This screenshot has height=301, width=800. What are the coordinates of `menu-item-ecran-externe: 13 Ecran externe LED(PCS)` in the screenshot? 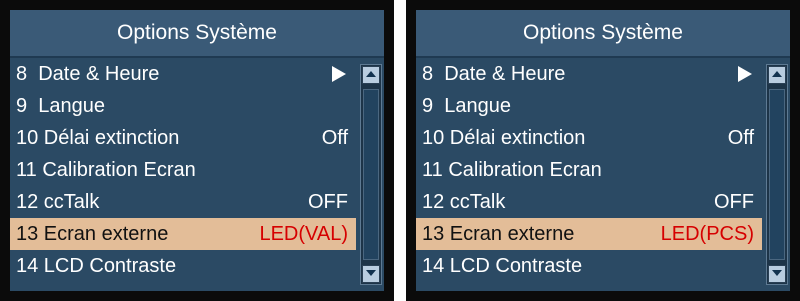 It's located at (589, 234).